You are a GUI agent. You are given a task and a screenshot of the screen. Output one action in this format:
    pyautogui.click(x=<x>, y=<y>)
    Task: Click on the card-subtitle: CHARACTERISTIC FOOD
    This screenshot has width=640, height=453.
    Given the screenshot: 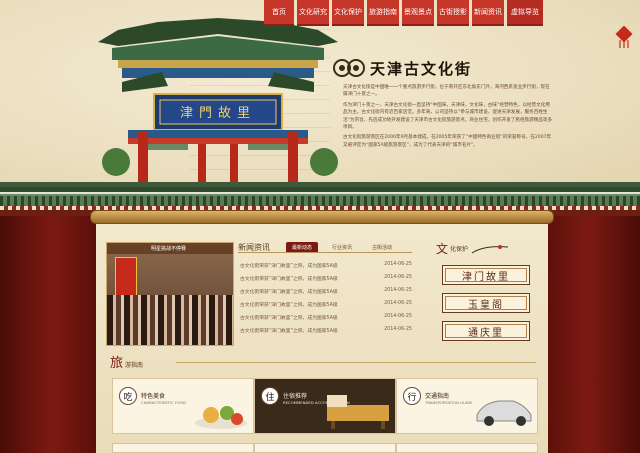 What is the action you would take?
    pyautogui.click(x=164, y=402)
    